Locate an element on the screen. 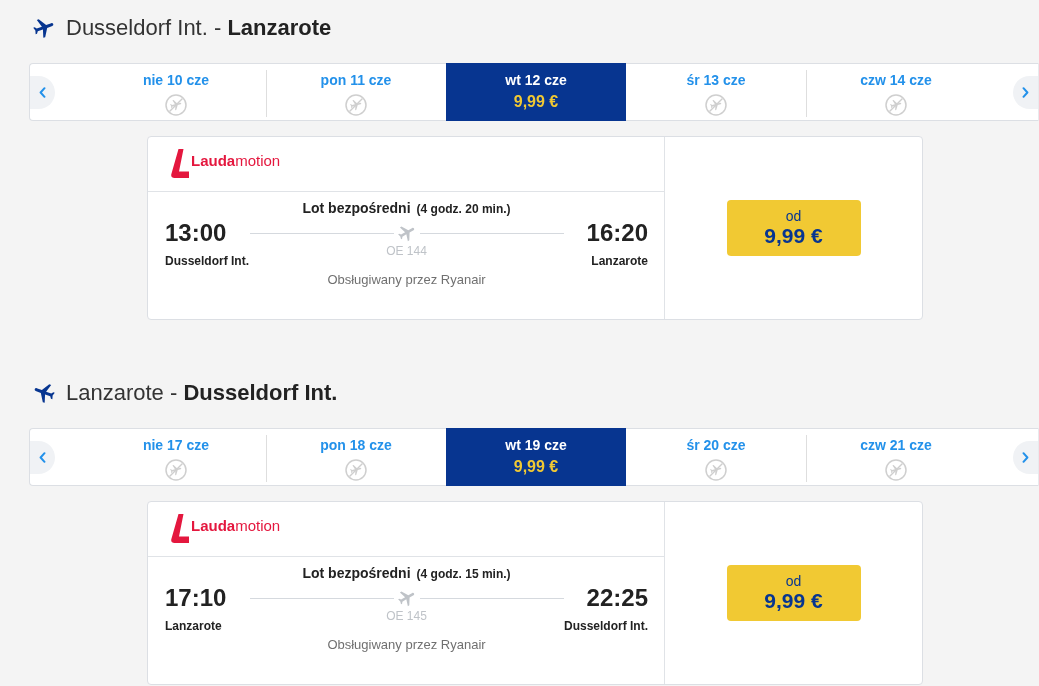  arrival-time: 22:25 is located at coordinates (617, 598).